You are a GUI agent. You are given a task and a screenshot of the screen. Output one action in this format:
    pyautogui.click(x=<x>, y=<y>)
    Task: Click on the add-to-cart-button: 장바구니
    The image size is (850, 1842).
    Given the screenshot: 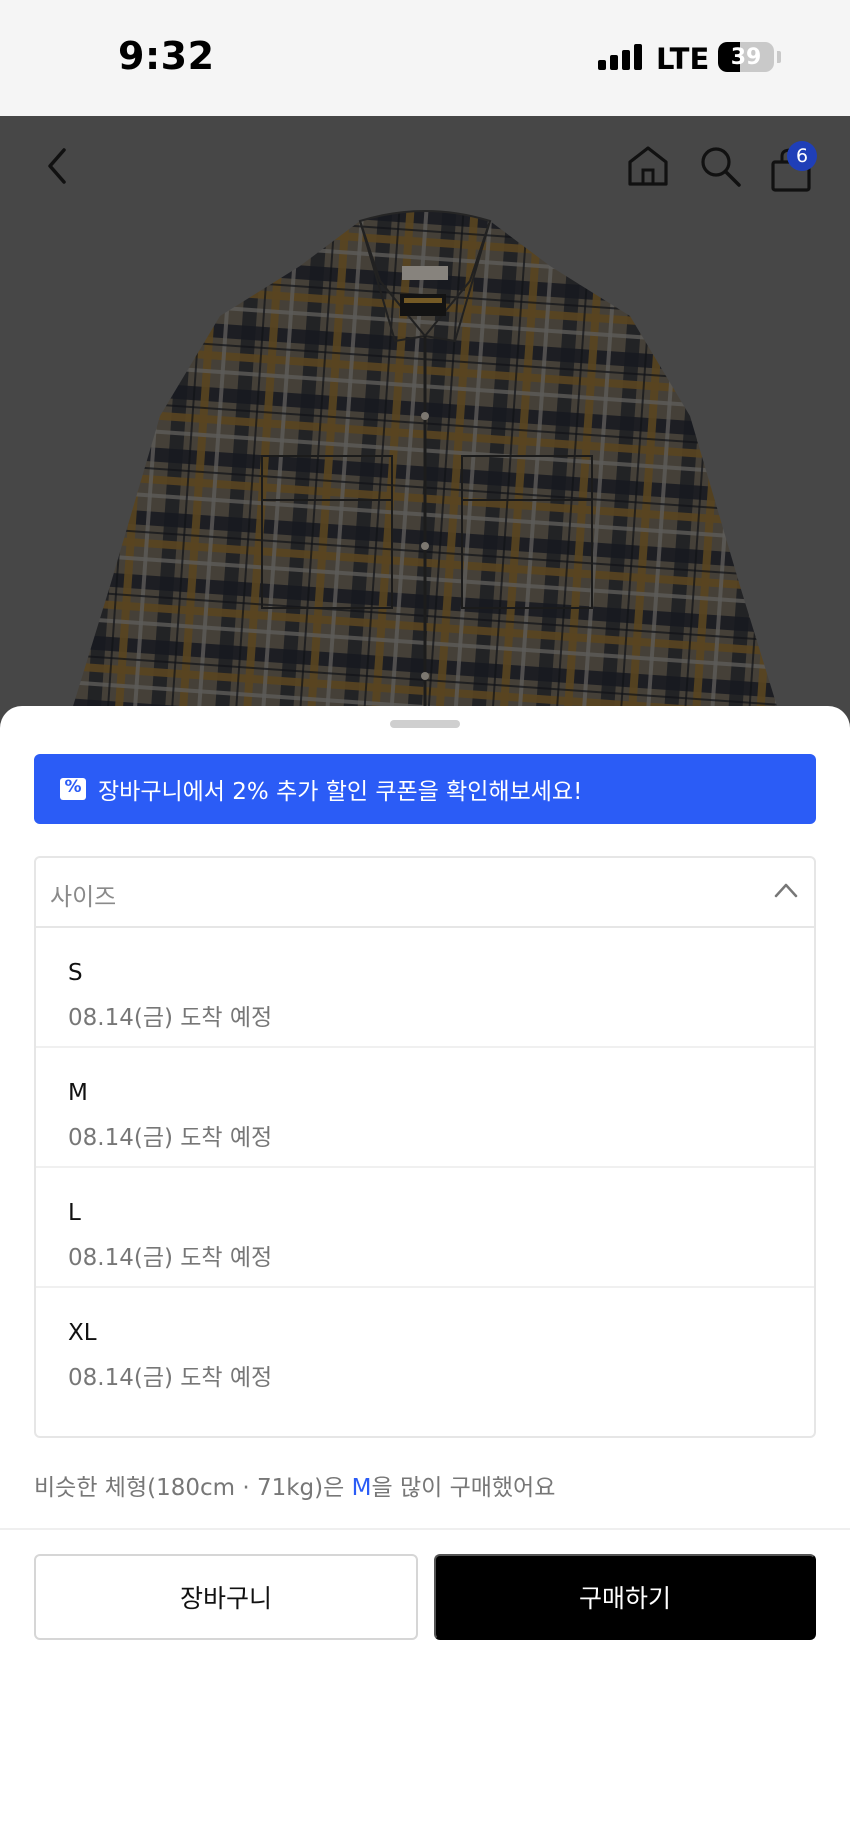 What is the action you would take?
    pyautogui.click(x=226, y=1597)
    